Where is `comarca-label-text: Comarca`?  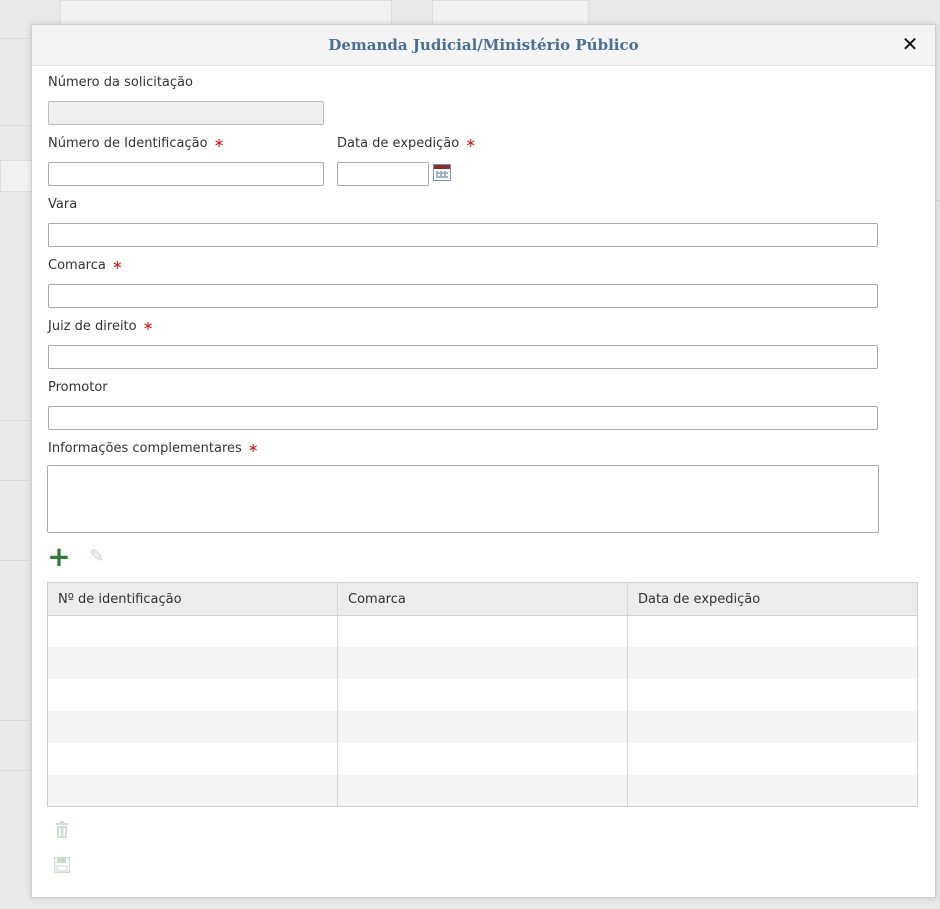
comarca-label-text: Comarca is located at coordinates (77, 265).